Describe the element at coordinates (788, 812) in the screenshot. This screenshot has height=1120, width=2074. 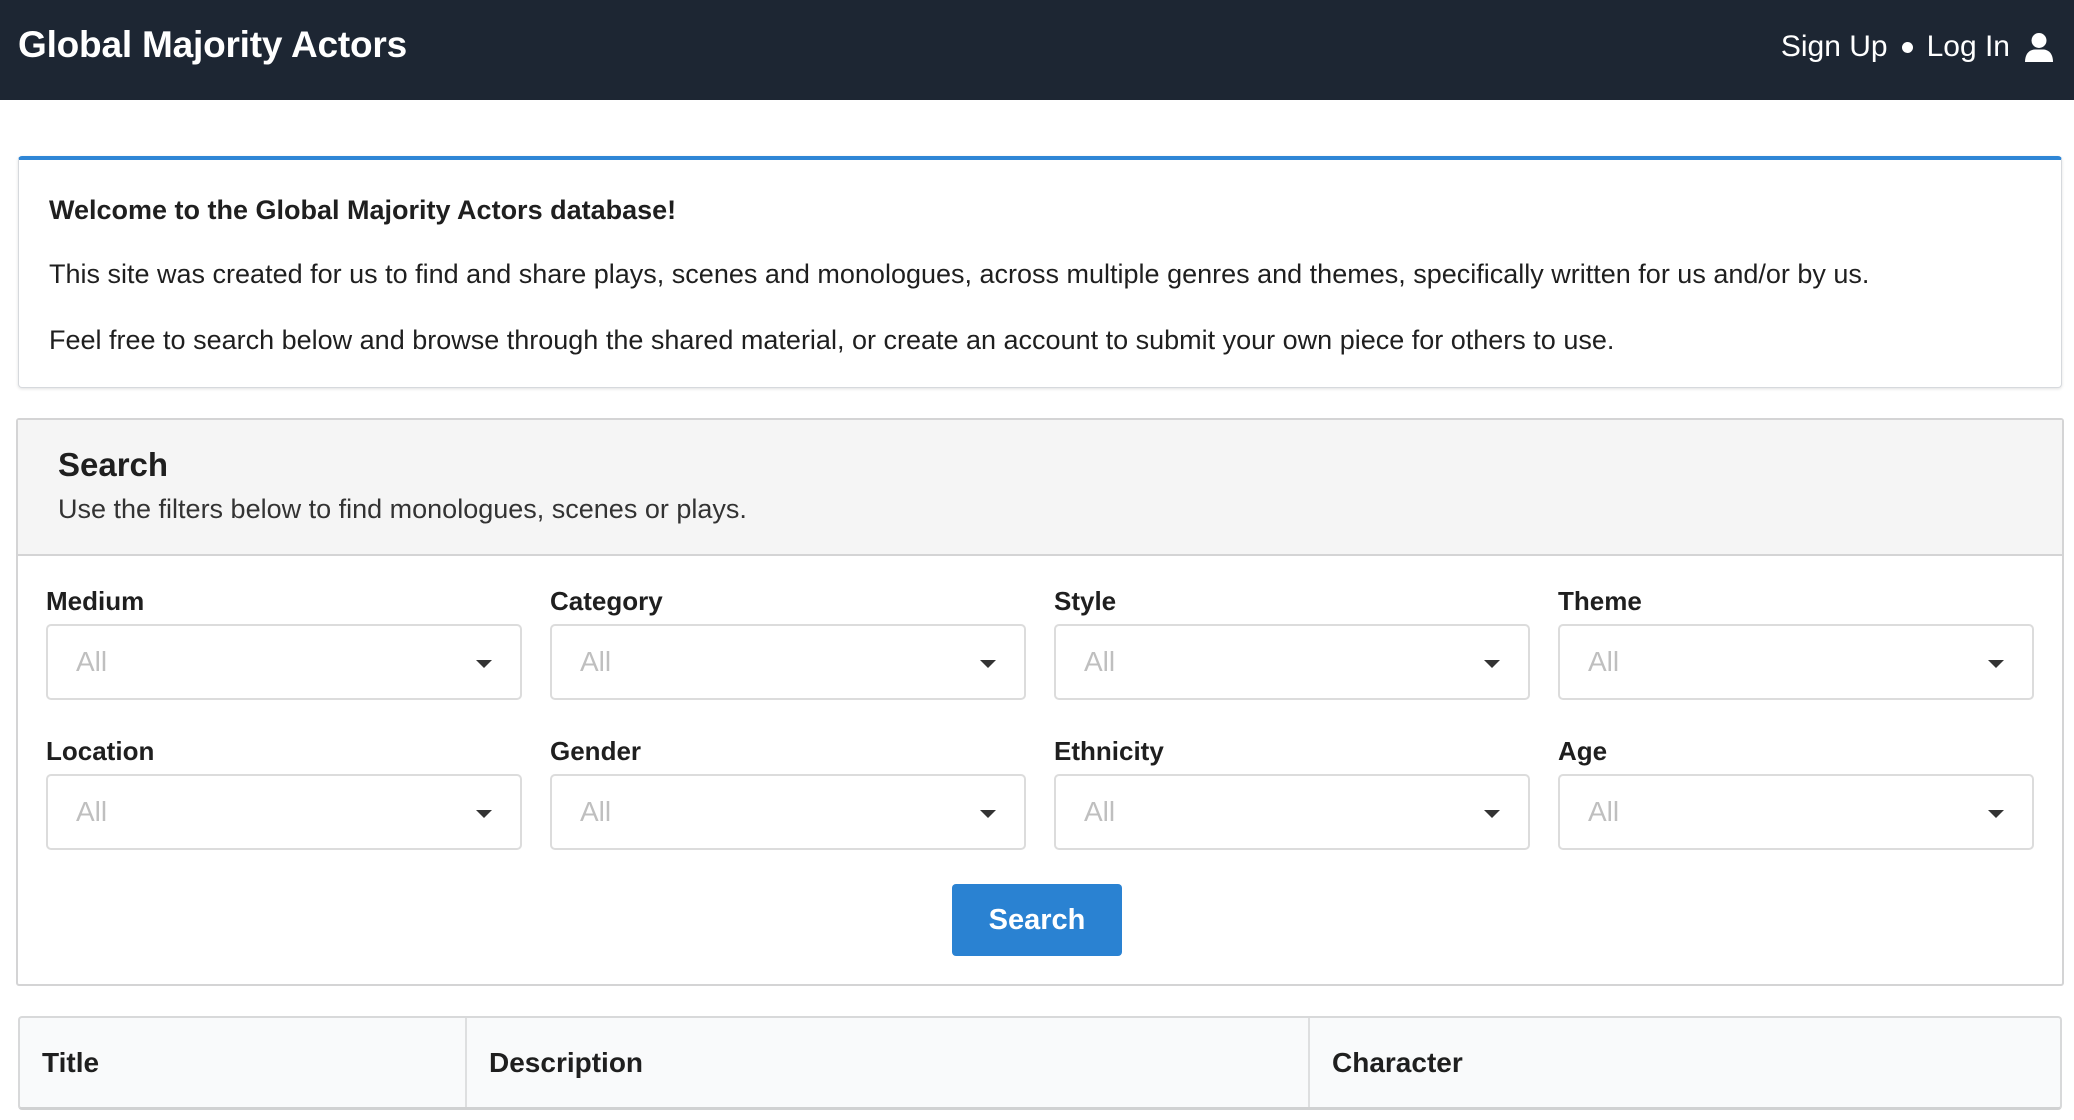
I see `gender-select: All` at that location.